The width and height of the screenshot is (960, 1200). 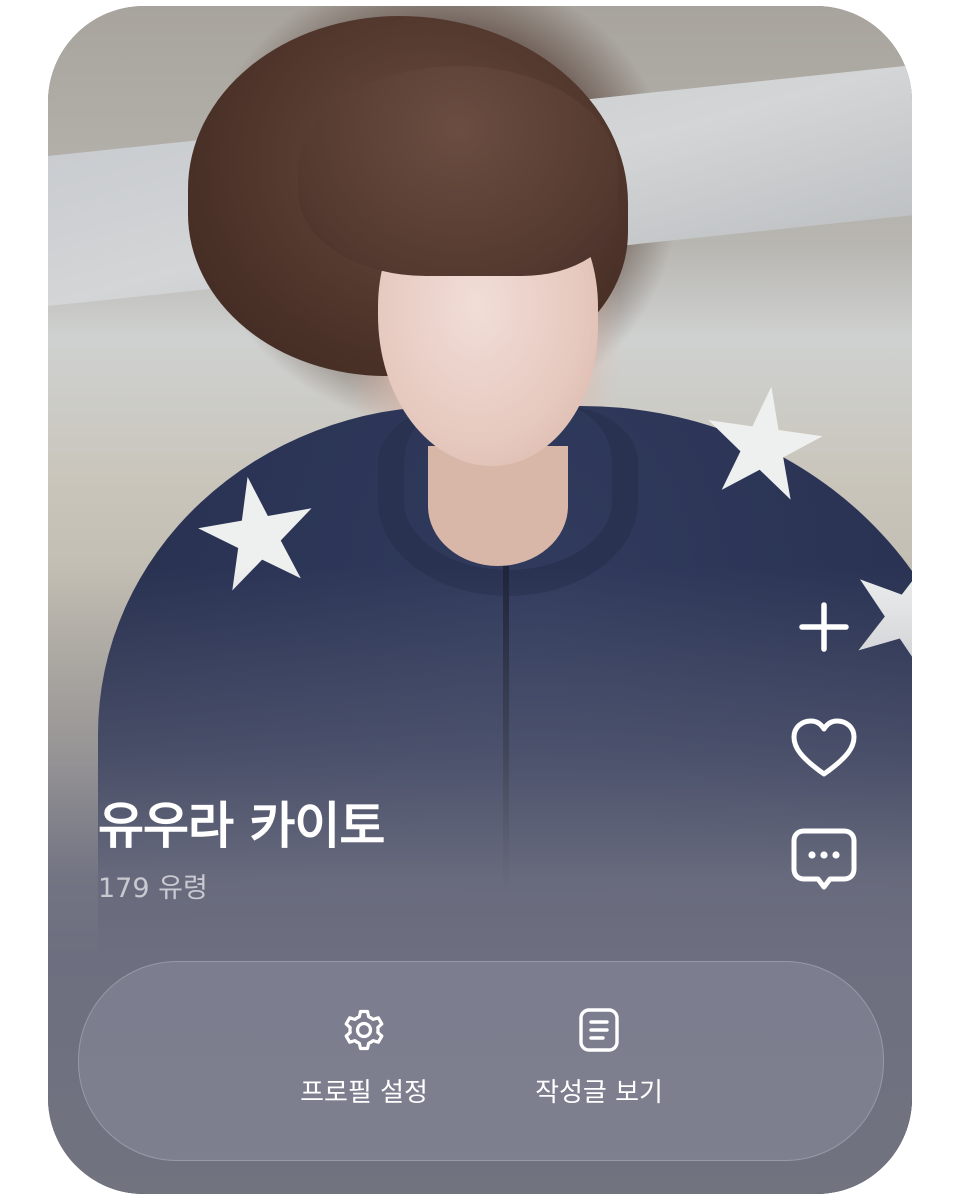 What do you see at coordinates (599, 1093) in the screenshot?
I see `view-posts-label: 작성글 보기` at bounding box center [599, 1093].